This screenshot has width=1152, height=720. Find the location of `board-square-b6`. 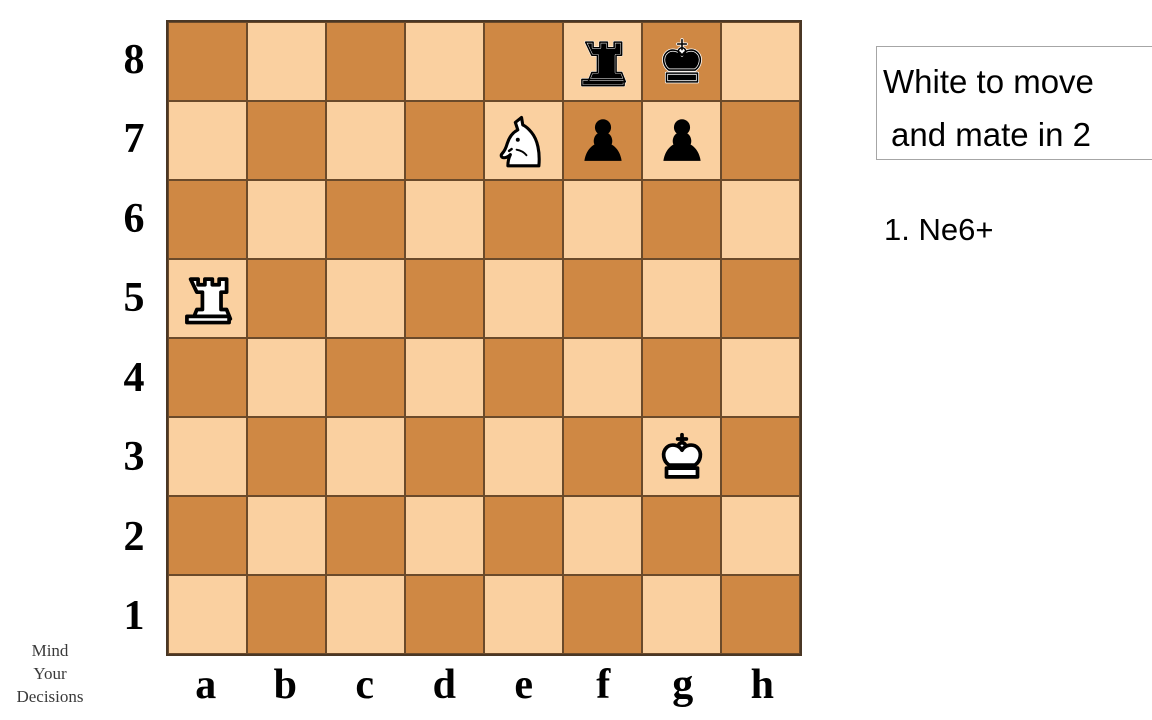

board-square-b6 is located at coordinates (286, 219).